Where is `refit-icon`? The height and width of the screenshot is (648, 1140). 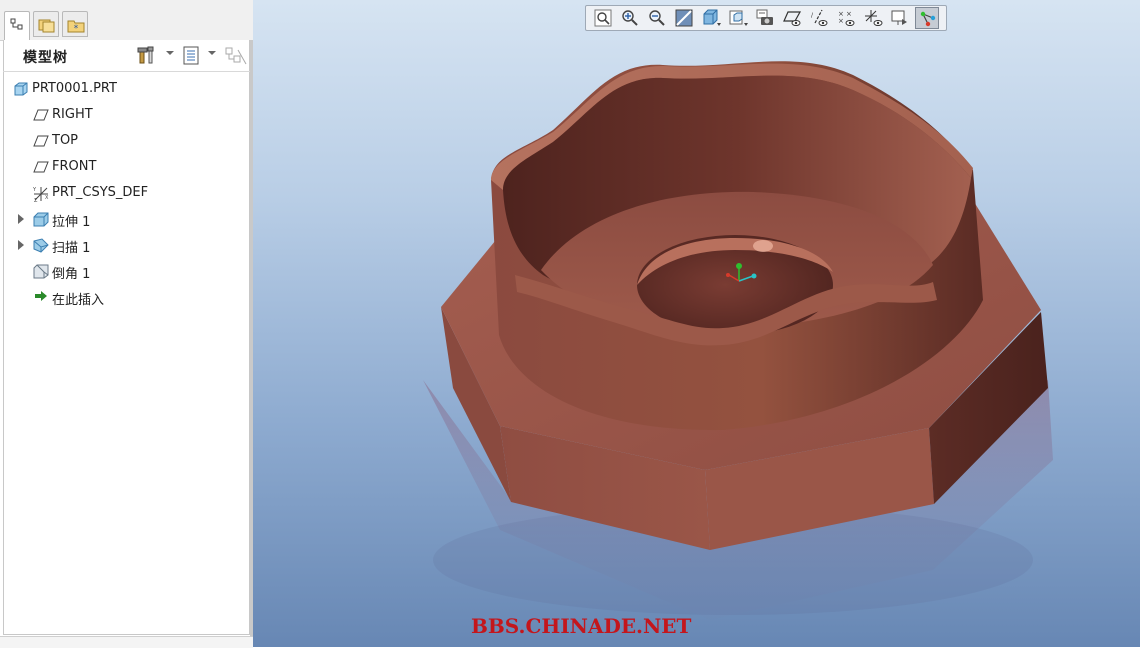
refit-icon is located at coordinates (603, 18).